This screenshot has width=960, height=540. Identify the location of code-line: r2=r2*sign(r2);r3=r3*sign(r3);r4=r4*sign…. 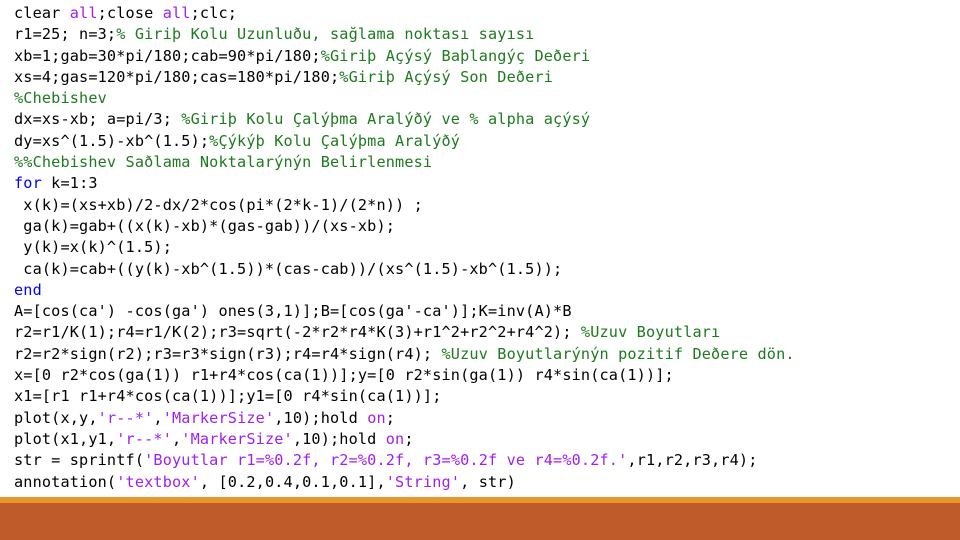
(484, 354).